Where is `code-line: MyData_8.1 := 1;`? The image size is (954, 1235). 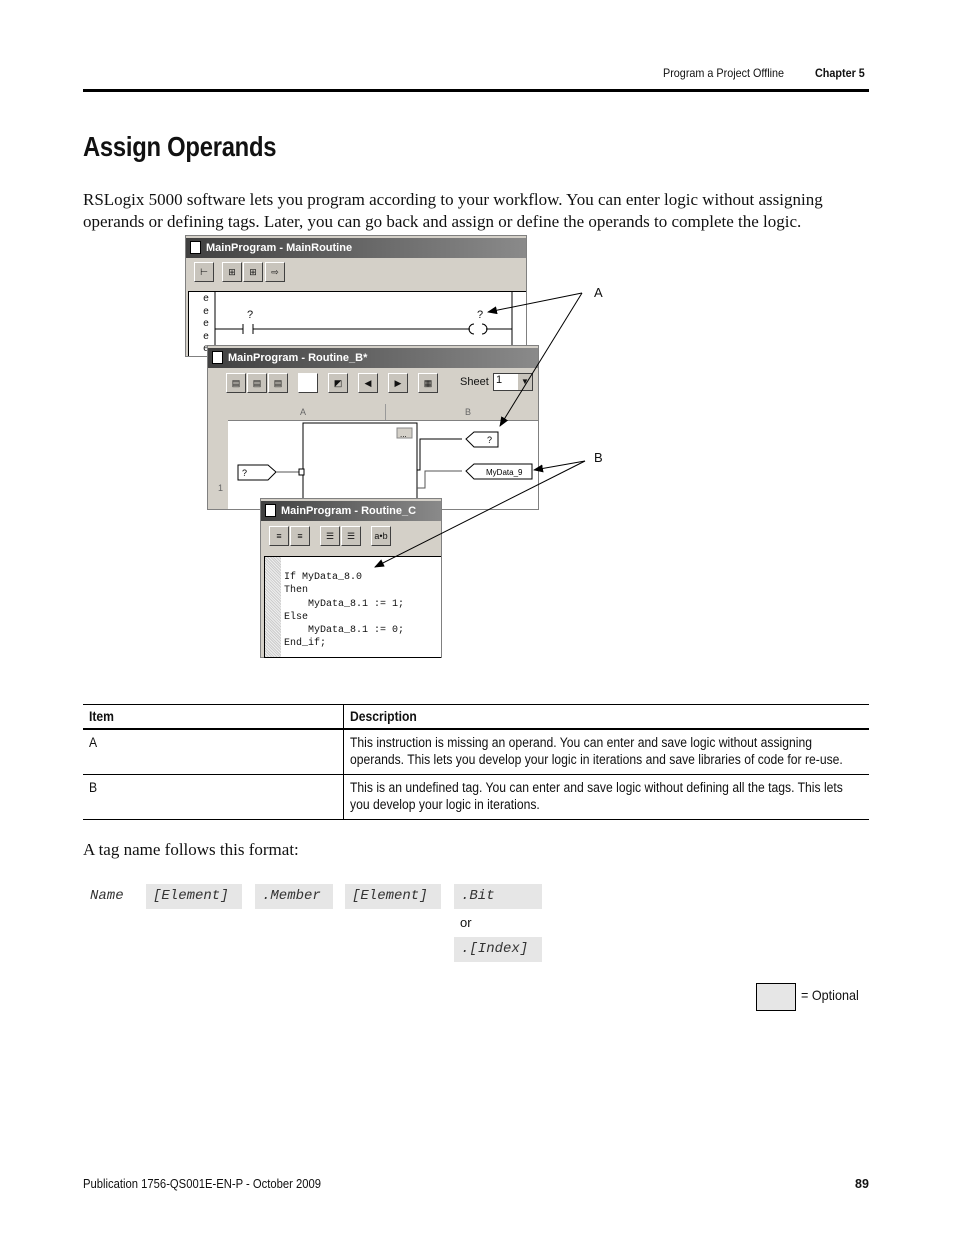
code-line: MyData_8.1 := 1; is located at coordinates (344, 604).